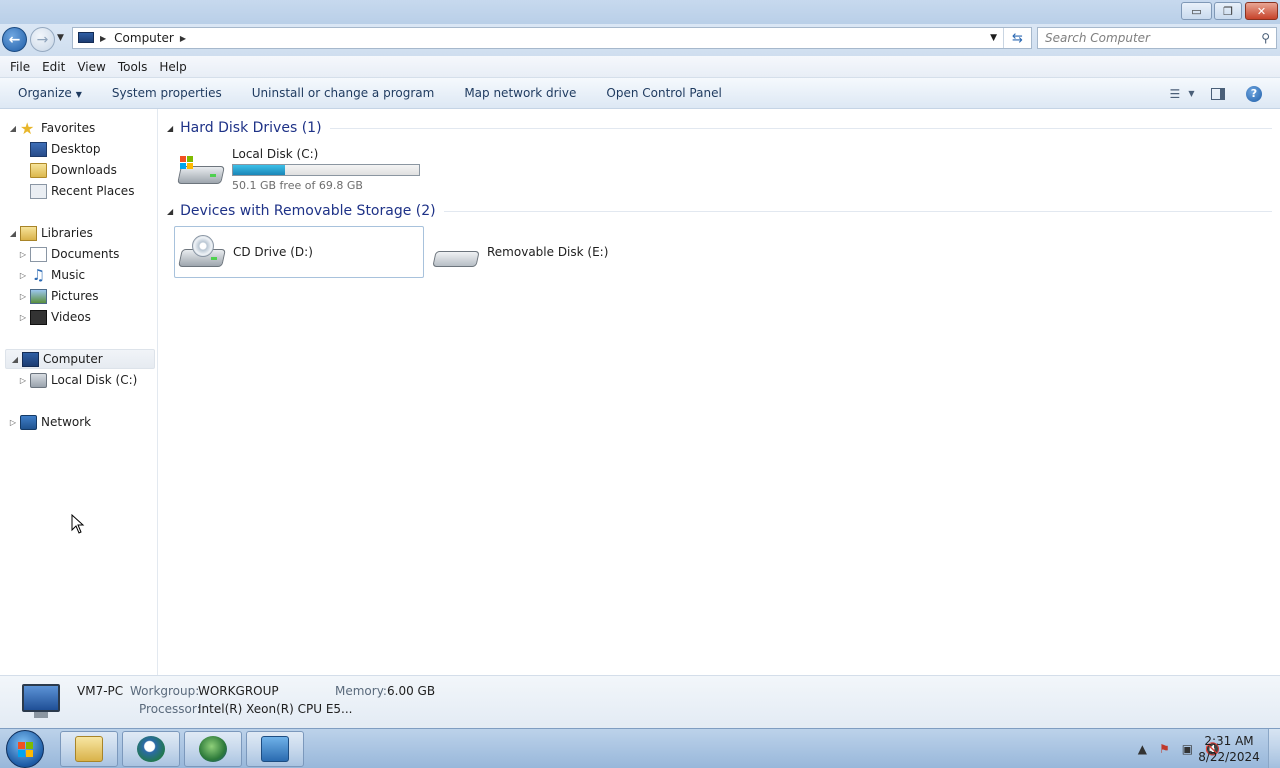 This screenshot has width=1280, height=768. What do you see at coordinates (53, 67) in the screenshot?
I see `menu-edit: Edit` at bounding box center [53, 67].